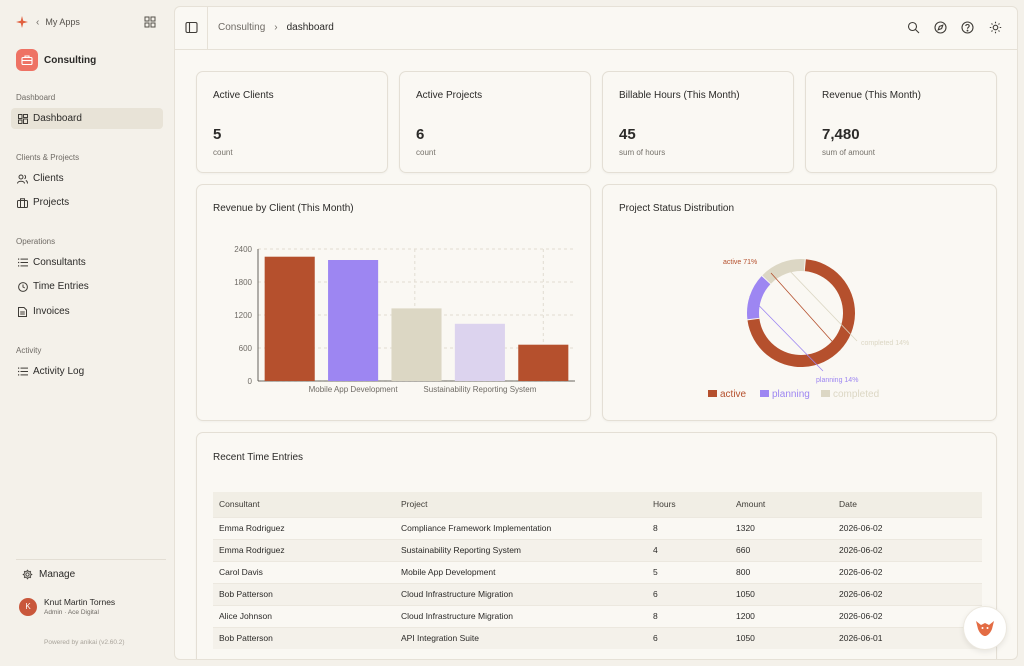 This screenshot has width=1024, height=666. What do you see at coordinates (781, 571) in the screenshot?
I see `table-cell: 800` at bounding box center [781, 571].